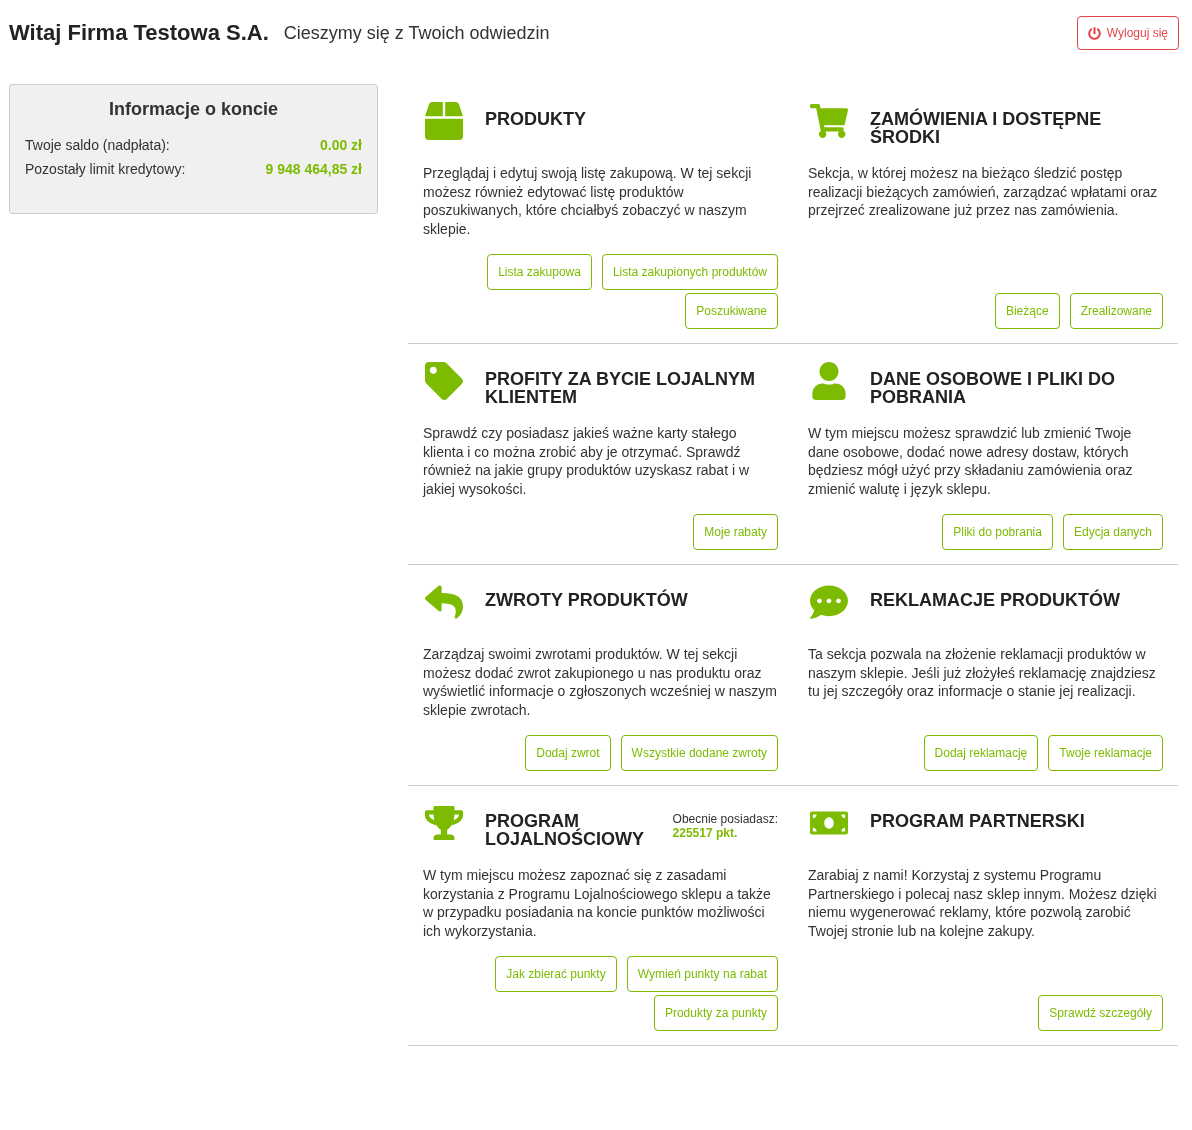  I want to click on section-button: Sprawdź szczegóły, so click(1100, 1013).